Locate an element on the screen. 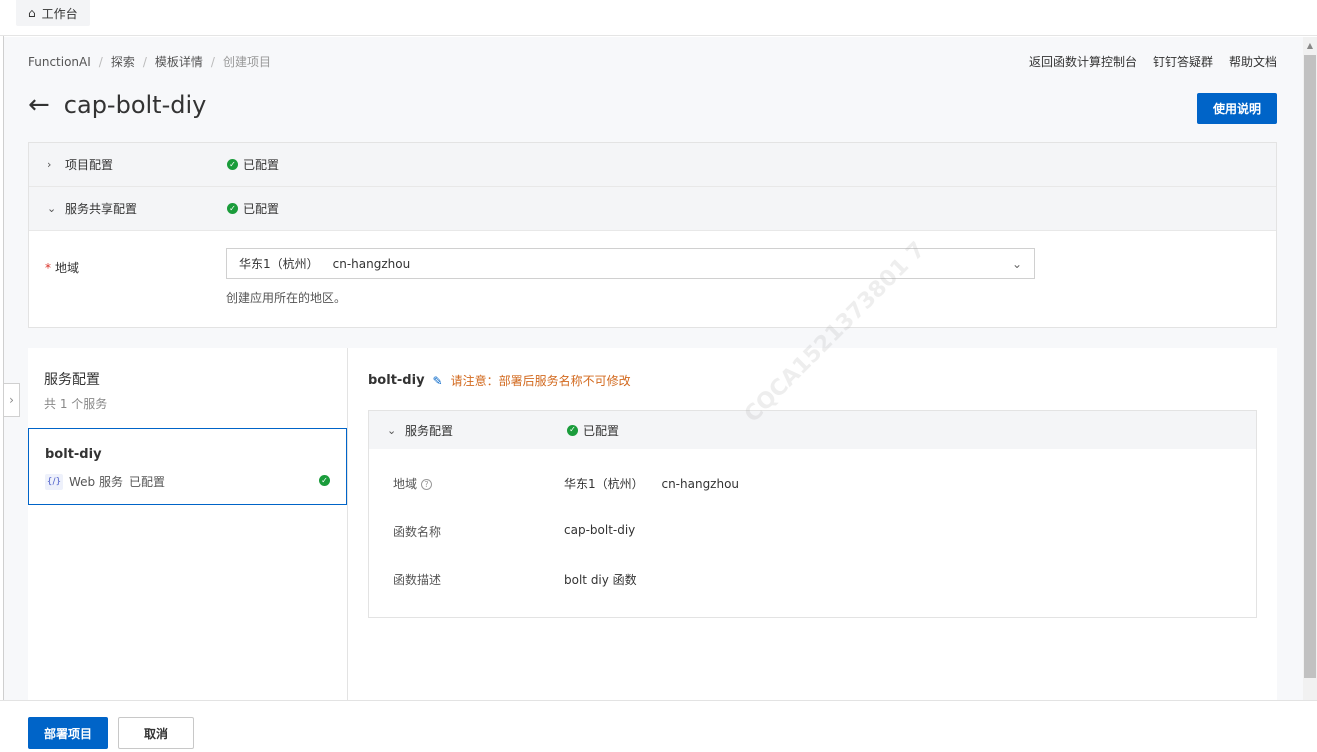 The height and width of the screenshot is (752, 1317). breadcrumb-create-project: 创建项目 is located at coordinates (246, 62).